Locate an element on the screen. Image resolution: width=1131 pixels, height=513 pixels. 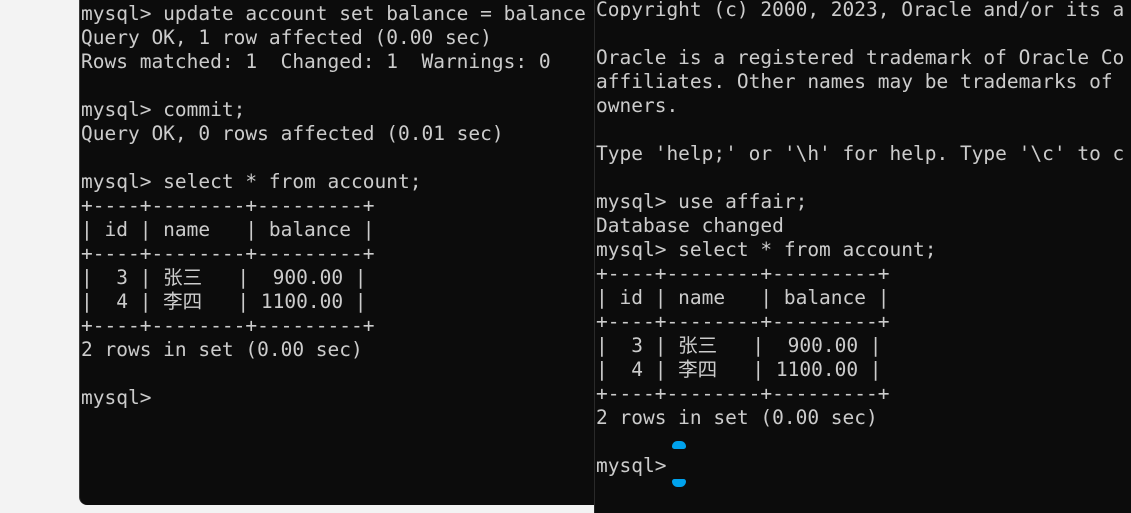
terminal-line: mysql> commit; is located at coordinates (163, 109).